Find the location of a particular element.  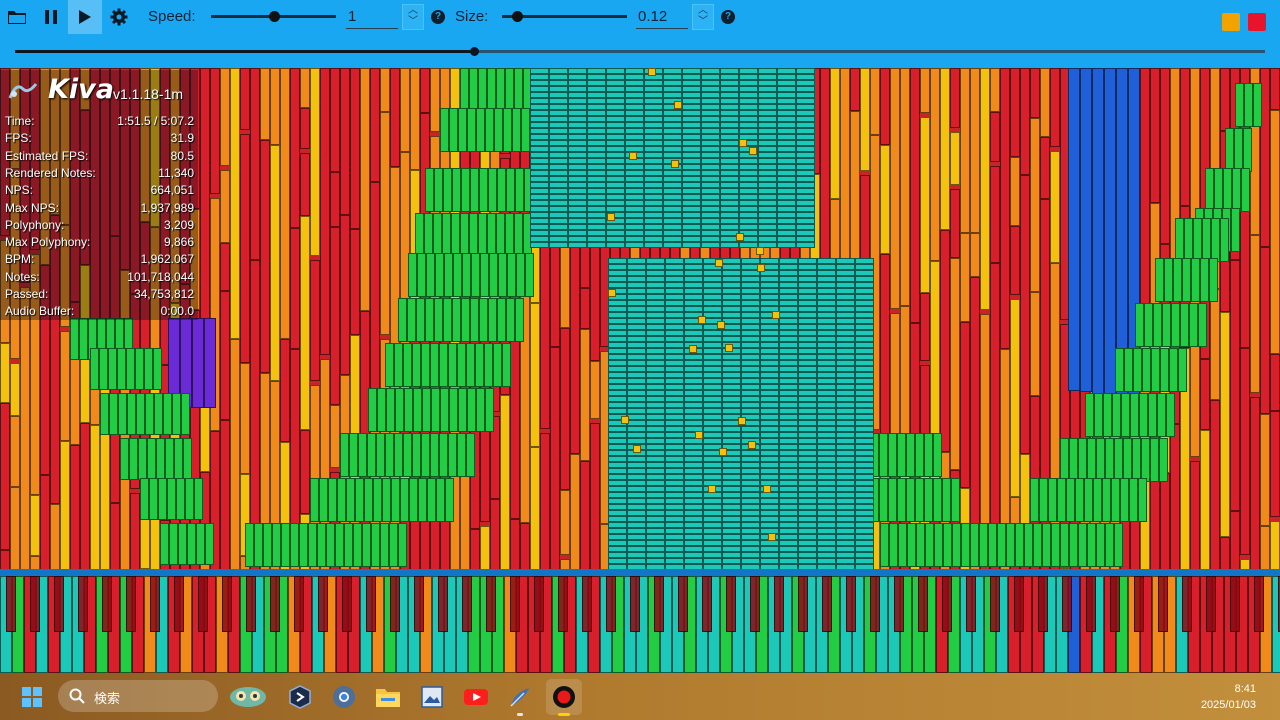

speed-slider-thumb is located at coordinates (274, 16).